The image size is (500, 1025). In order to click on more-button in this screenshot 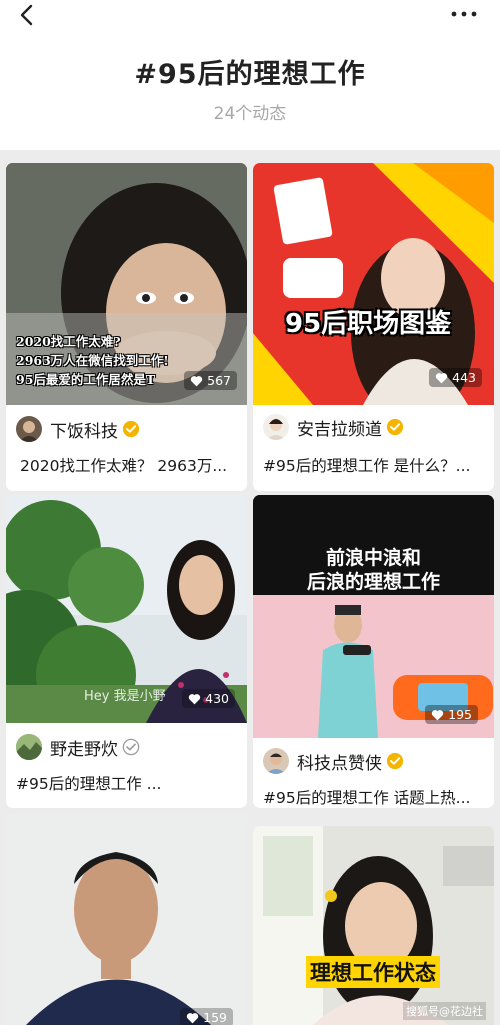, I will do `click(464, 14)`.